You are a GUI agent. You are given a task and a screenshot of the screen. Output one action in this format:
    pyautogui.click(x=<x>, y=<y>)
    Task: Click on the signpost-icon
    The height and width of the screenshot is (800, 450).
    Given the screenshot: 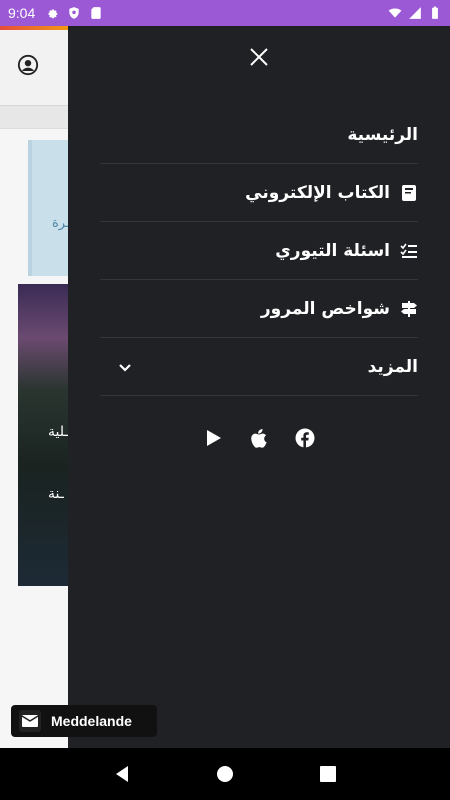 What is the action you would take?
    pyautogui.click(x=409, y=309)
    